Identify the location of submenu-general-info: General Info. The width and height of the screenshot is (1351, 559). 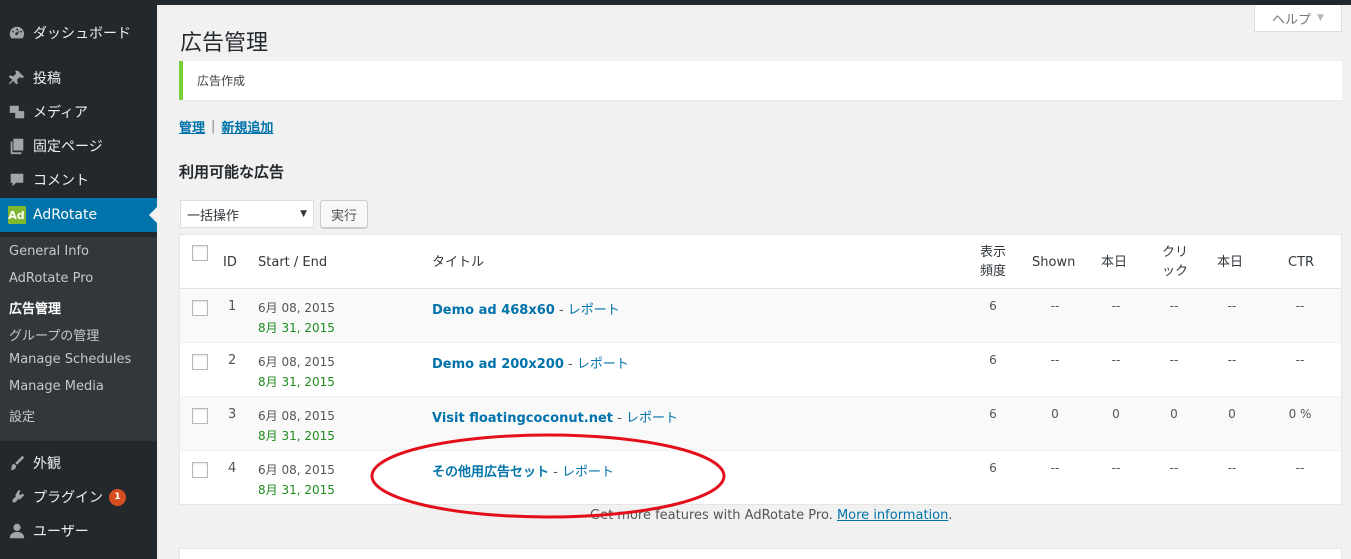
(49, 251).